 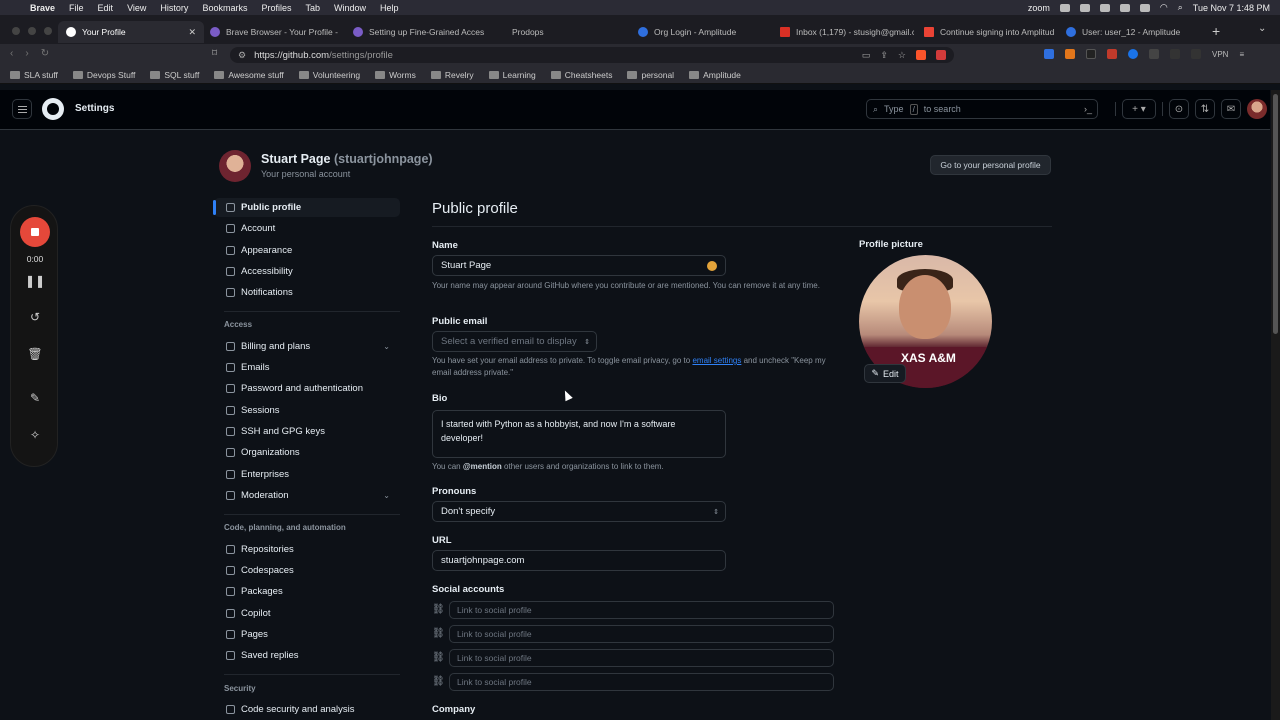 I want to click on bookmark-folder: SQL stuff, so click(x=174, y=75).